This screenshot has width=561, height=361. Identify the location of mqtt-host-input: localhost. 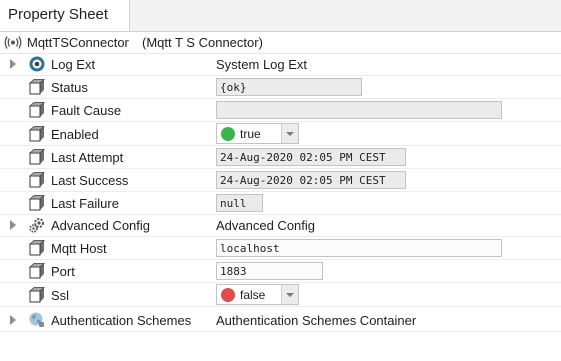
(359, 248).